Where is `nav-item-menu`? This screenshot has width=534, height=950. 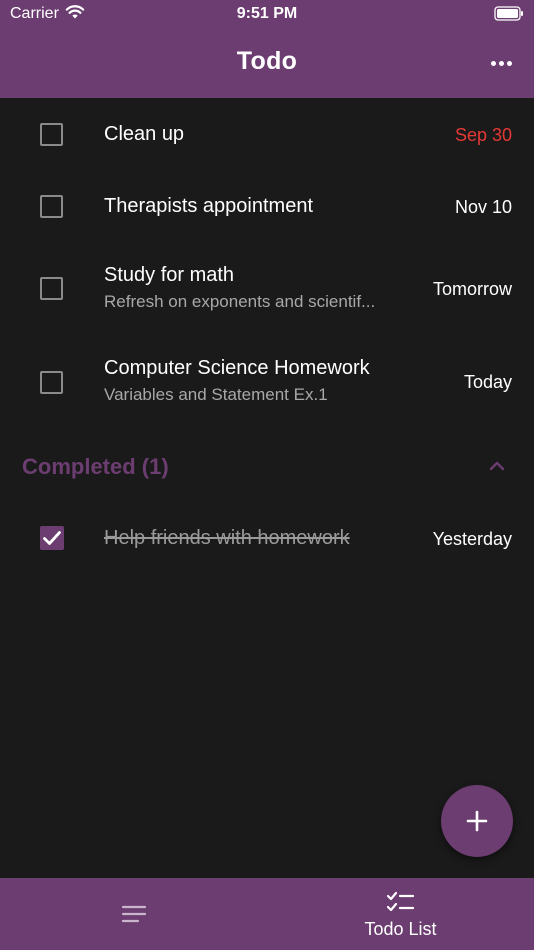
nav-item-menu is located at coordinates (133, 914).